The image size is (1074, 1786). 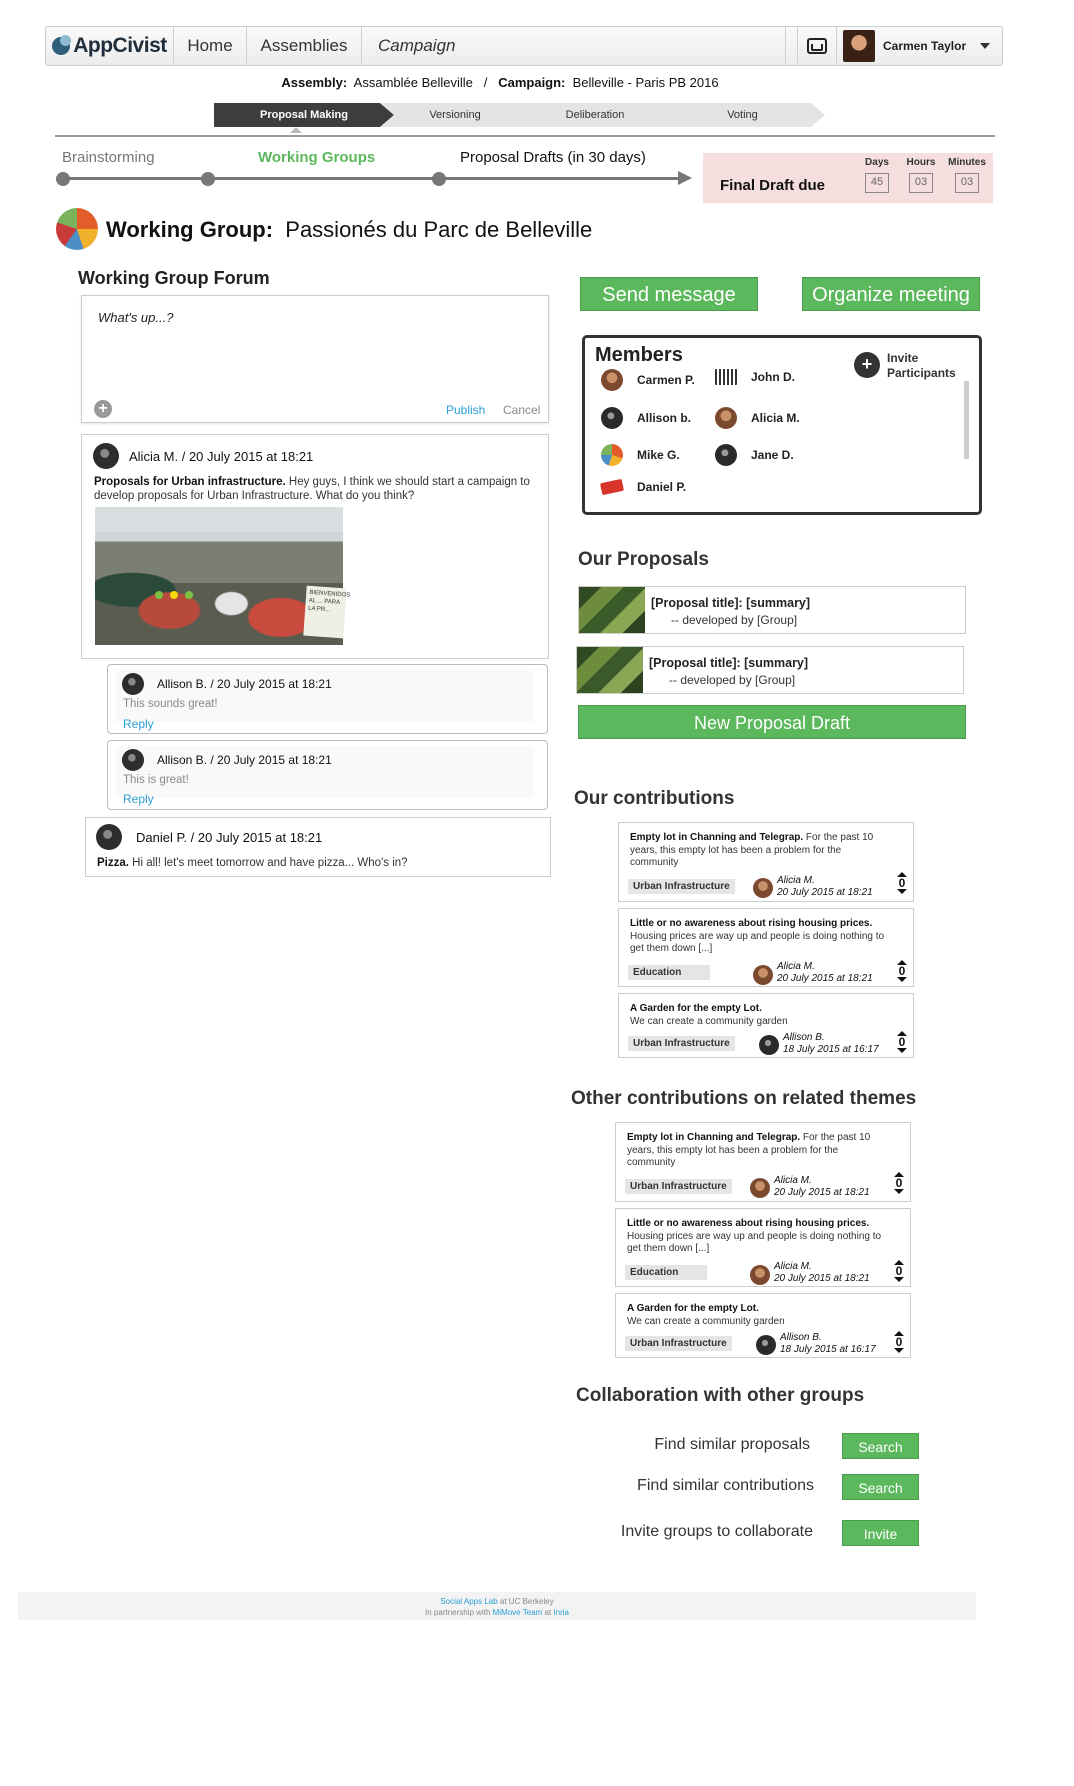 What do you see at coordinates (920, 46) in the screenshot?
I see `user-menu: Carmen Taylor` at bounding box center [920, 46].